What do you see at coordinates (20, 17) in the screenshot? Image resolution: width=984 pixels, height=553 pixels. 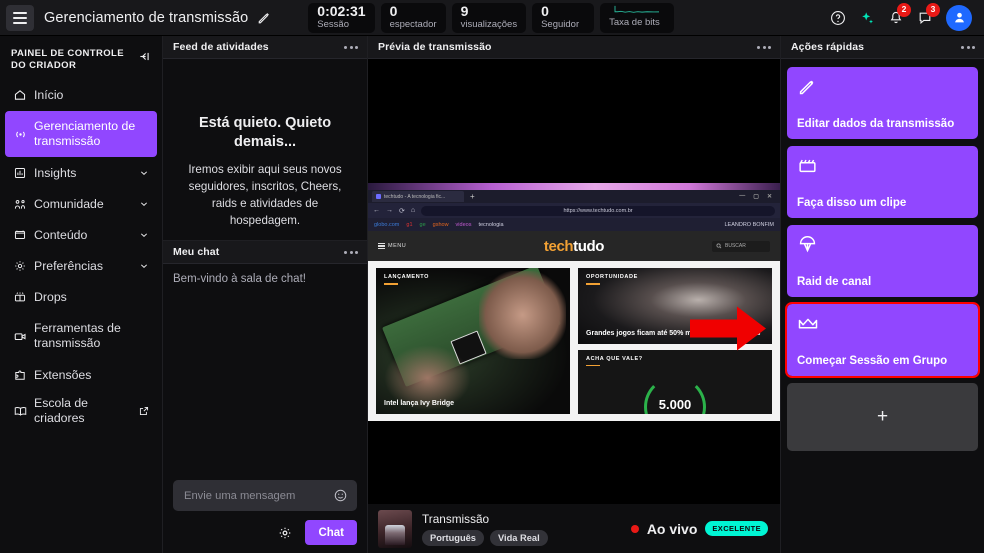 I see `hamburger-icon` at bounding box center [20, 17].